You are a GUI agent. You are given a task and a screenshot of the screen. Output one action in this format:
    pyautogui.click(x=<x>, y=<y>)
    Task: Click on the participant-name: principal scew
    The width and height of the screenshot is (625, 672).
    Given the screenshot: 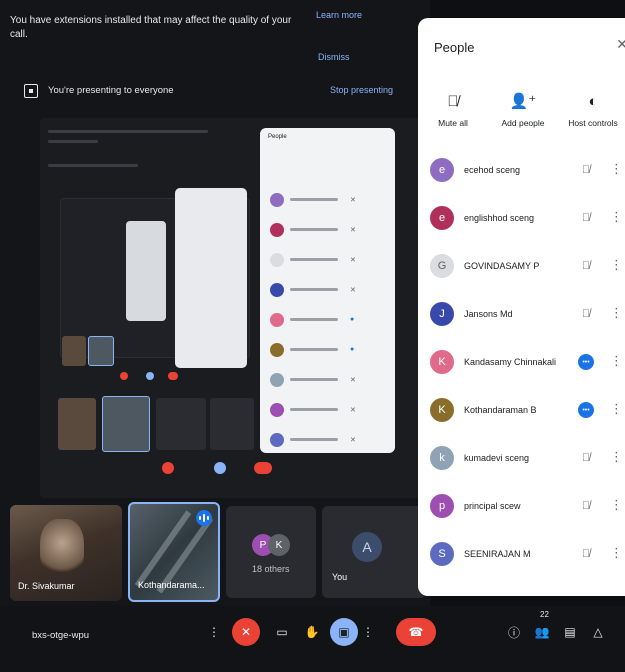 What is the action you would take?
    pyautogui.click(x=492, y=506)
    